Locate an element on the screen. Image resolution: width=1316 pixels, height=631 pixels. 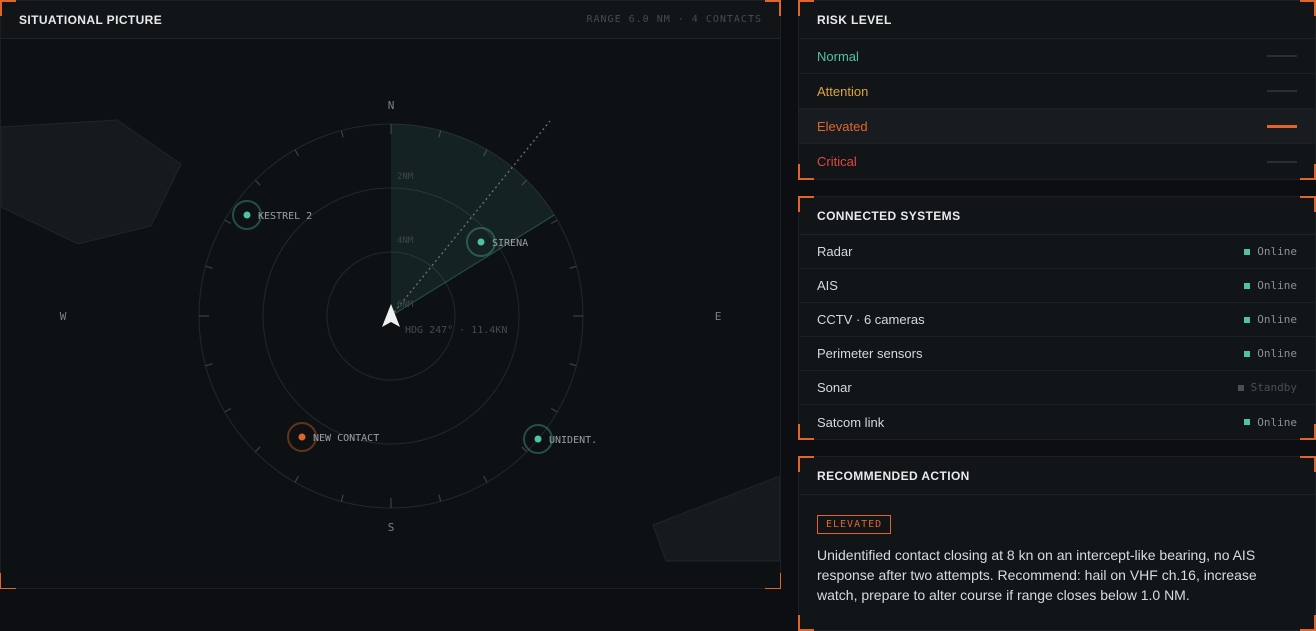
compass-e-label: E is located at coordinates (718, 316).